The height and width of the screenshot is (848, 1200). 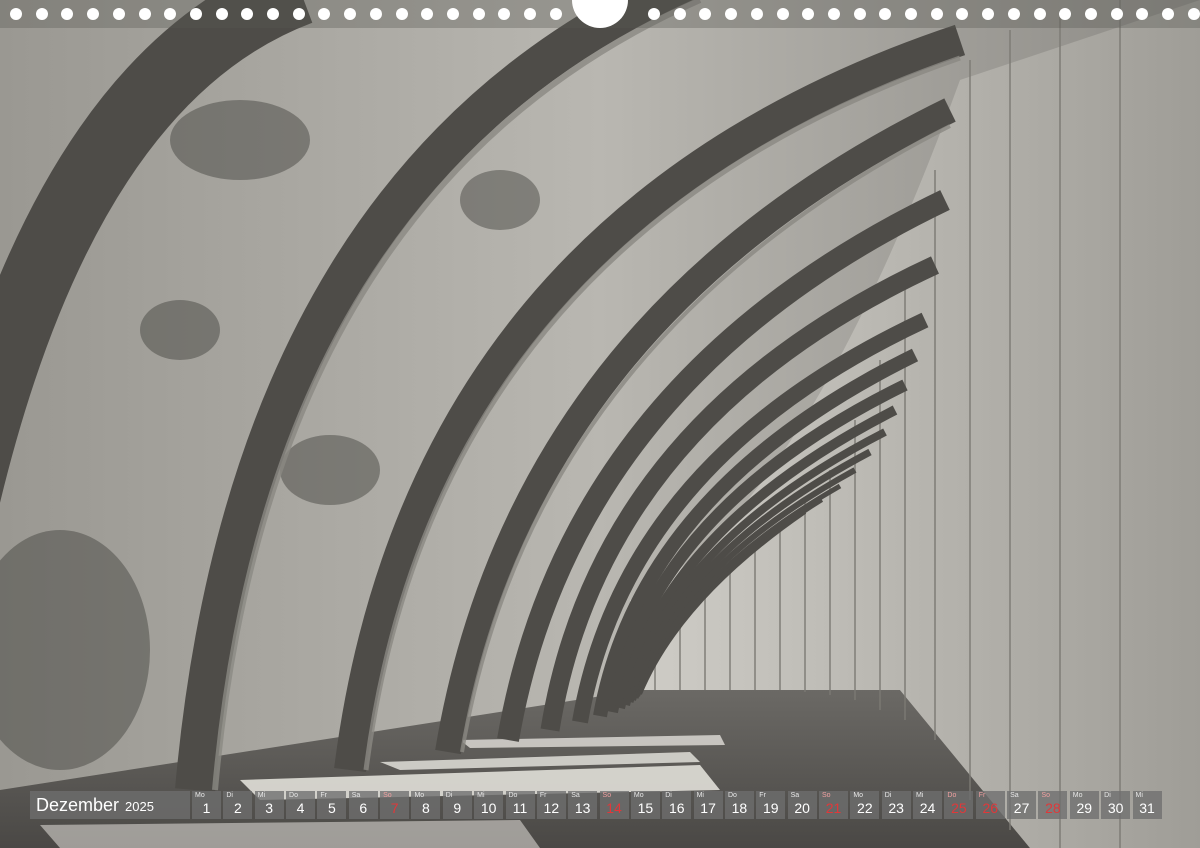 I want to click on day-number: 23, so click(x=896, y=808).